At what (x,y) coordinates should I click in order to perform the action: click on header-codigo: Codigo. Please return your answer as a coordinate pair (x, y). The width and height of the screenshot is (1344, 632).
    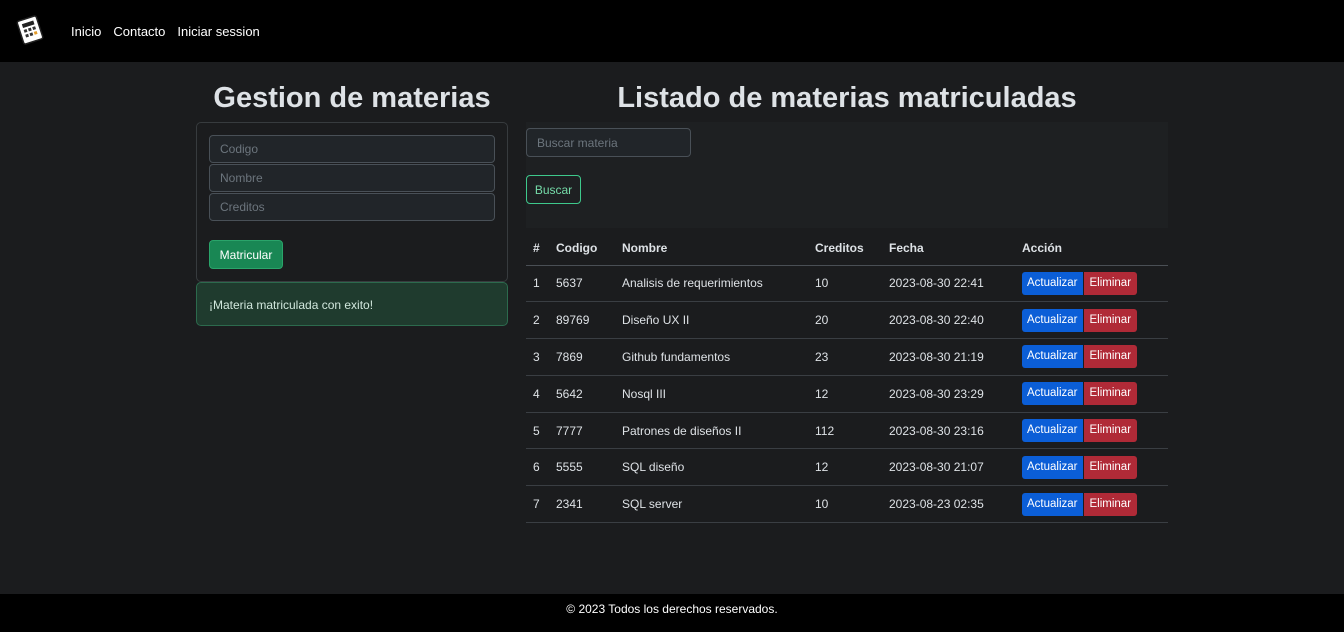
    Looking at the image, I should click on (582, 249).